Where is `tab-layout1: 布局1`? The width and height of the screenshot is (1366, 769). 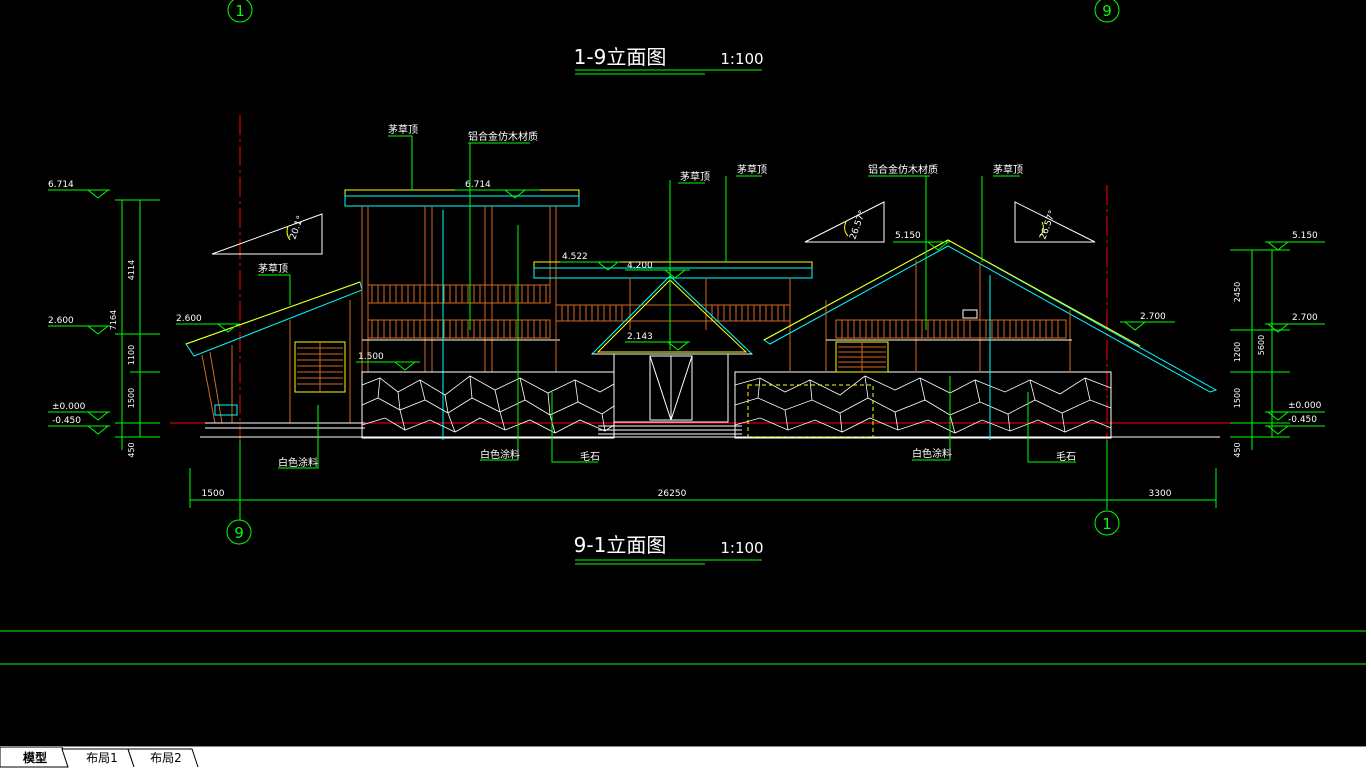
tab-layout1: 布局1 is located at coordinates (102, 758).